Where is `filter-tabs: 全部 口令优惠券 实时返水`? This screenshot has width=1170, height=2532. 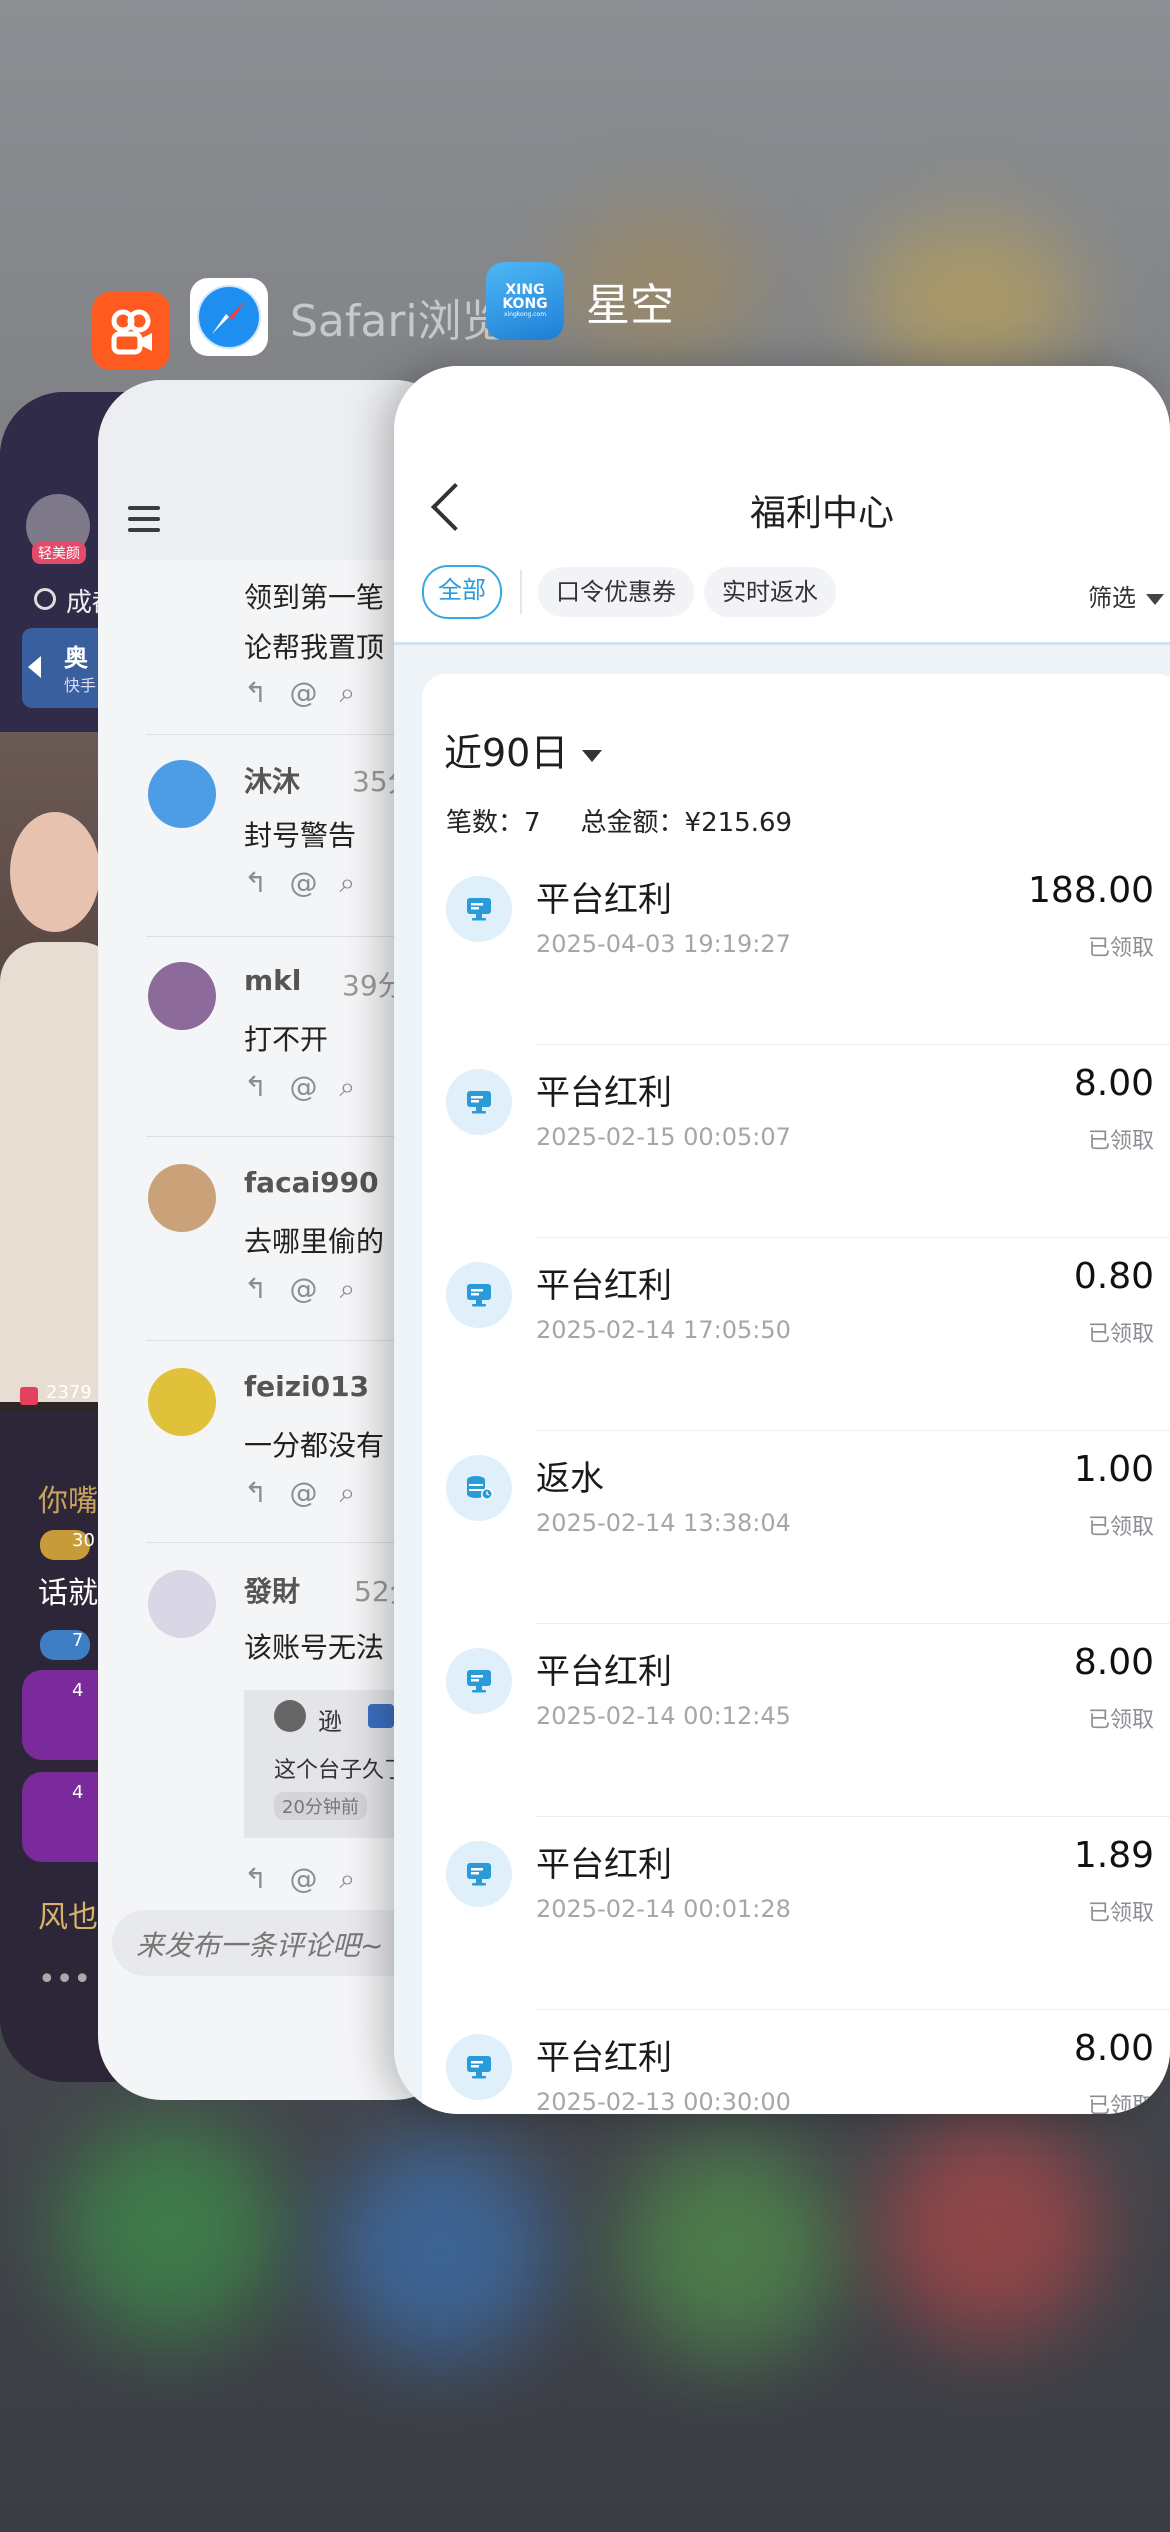
filter-tabs: 全部 口令优惠券 实时返水 is located at coordinates (634, 592).